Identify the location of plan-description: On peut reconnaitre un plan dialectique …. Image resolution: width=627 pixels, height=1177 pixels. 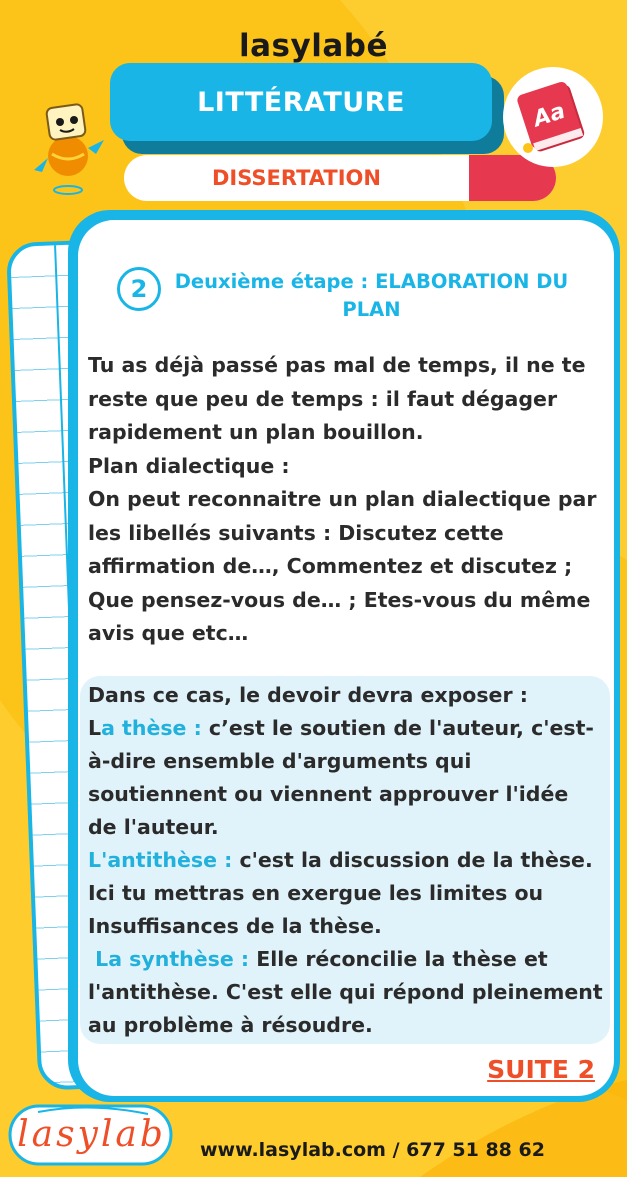
(342, 566).